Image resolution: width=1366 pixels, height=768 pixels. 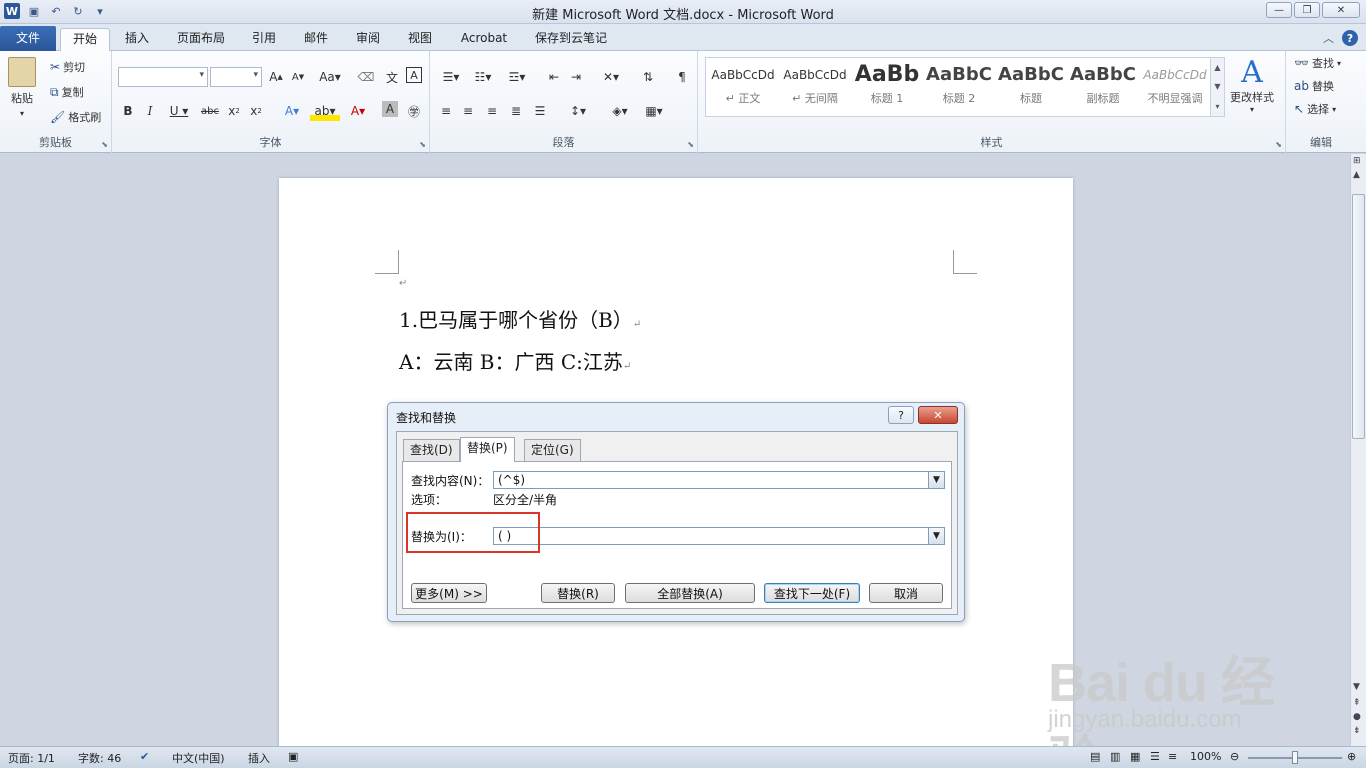 What do you see at coordinates (392, 77) in the screenshot?
I see `phonetic-guide-icon: 文` at bounding box center [392, 77].